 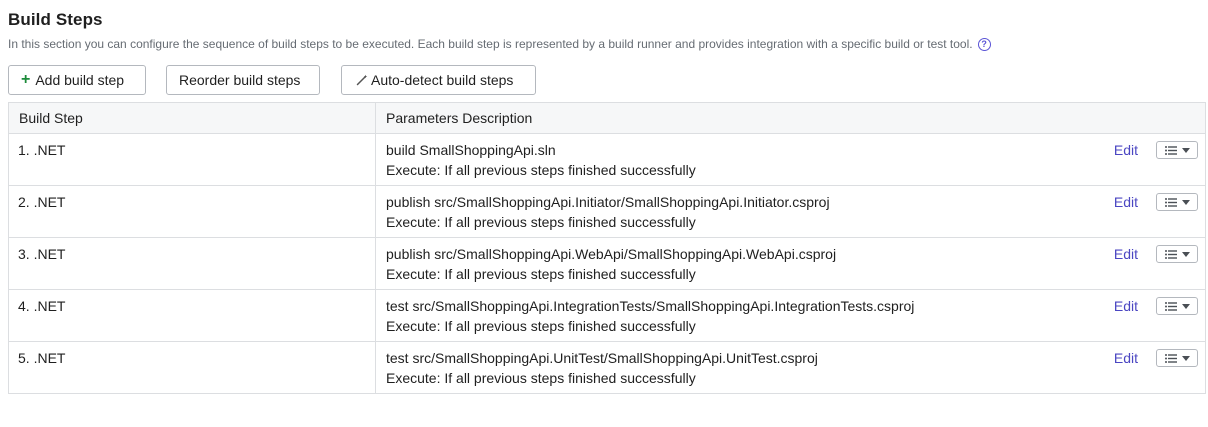 I want to click on magic-wand-icon, so click(x=362, y=80).